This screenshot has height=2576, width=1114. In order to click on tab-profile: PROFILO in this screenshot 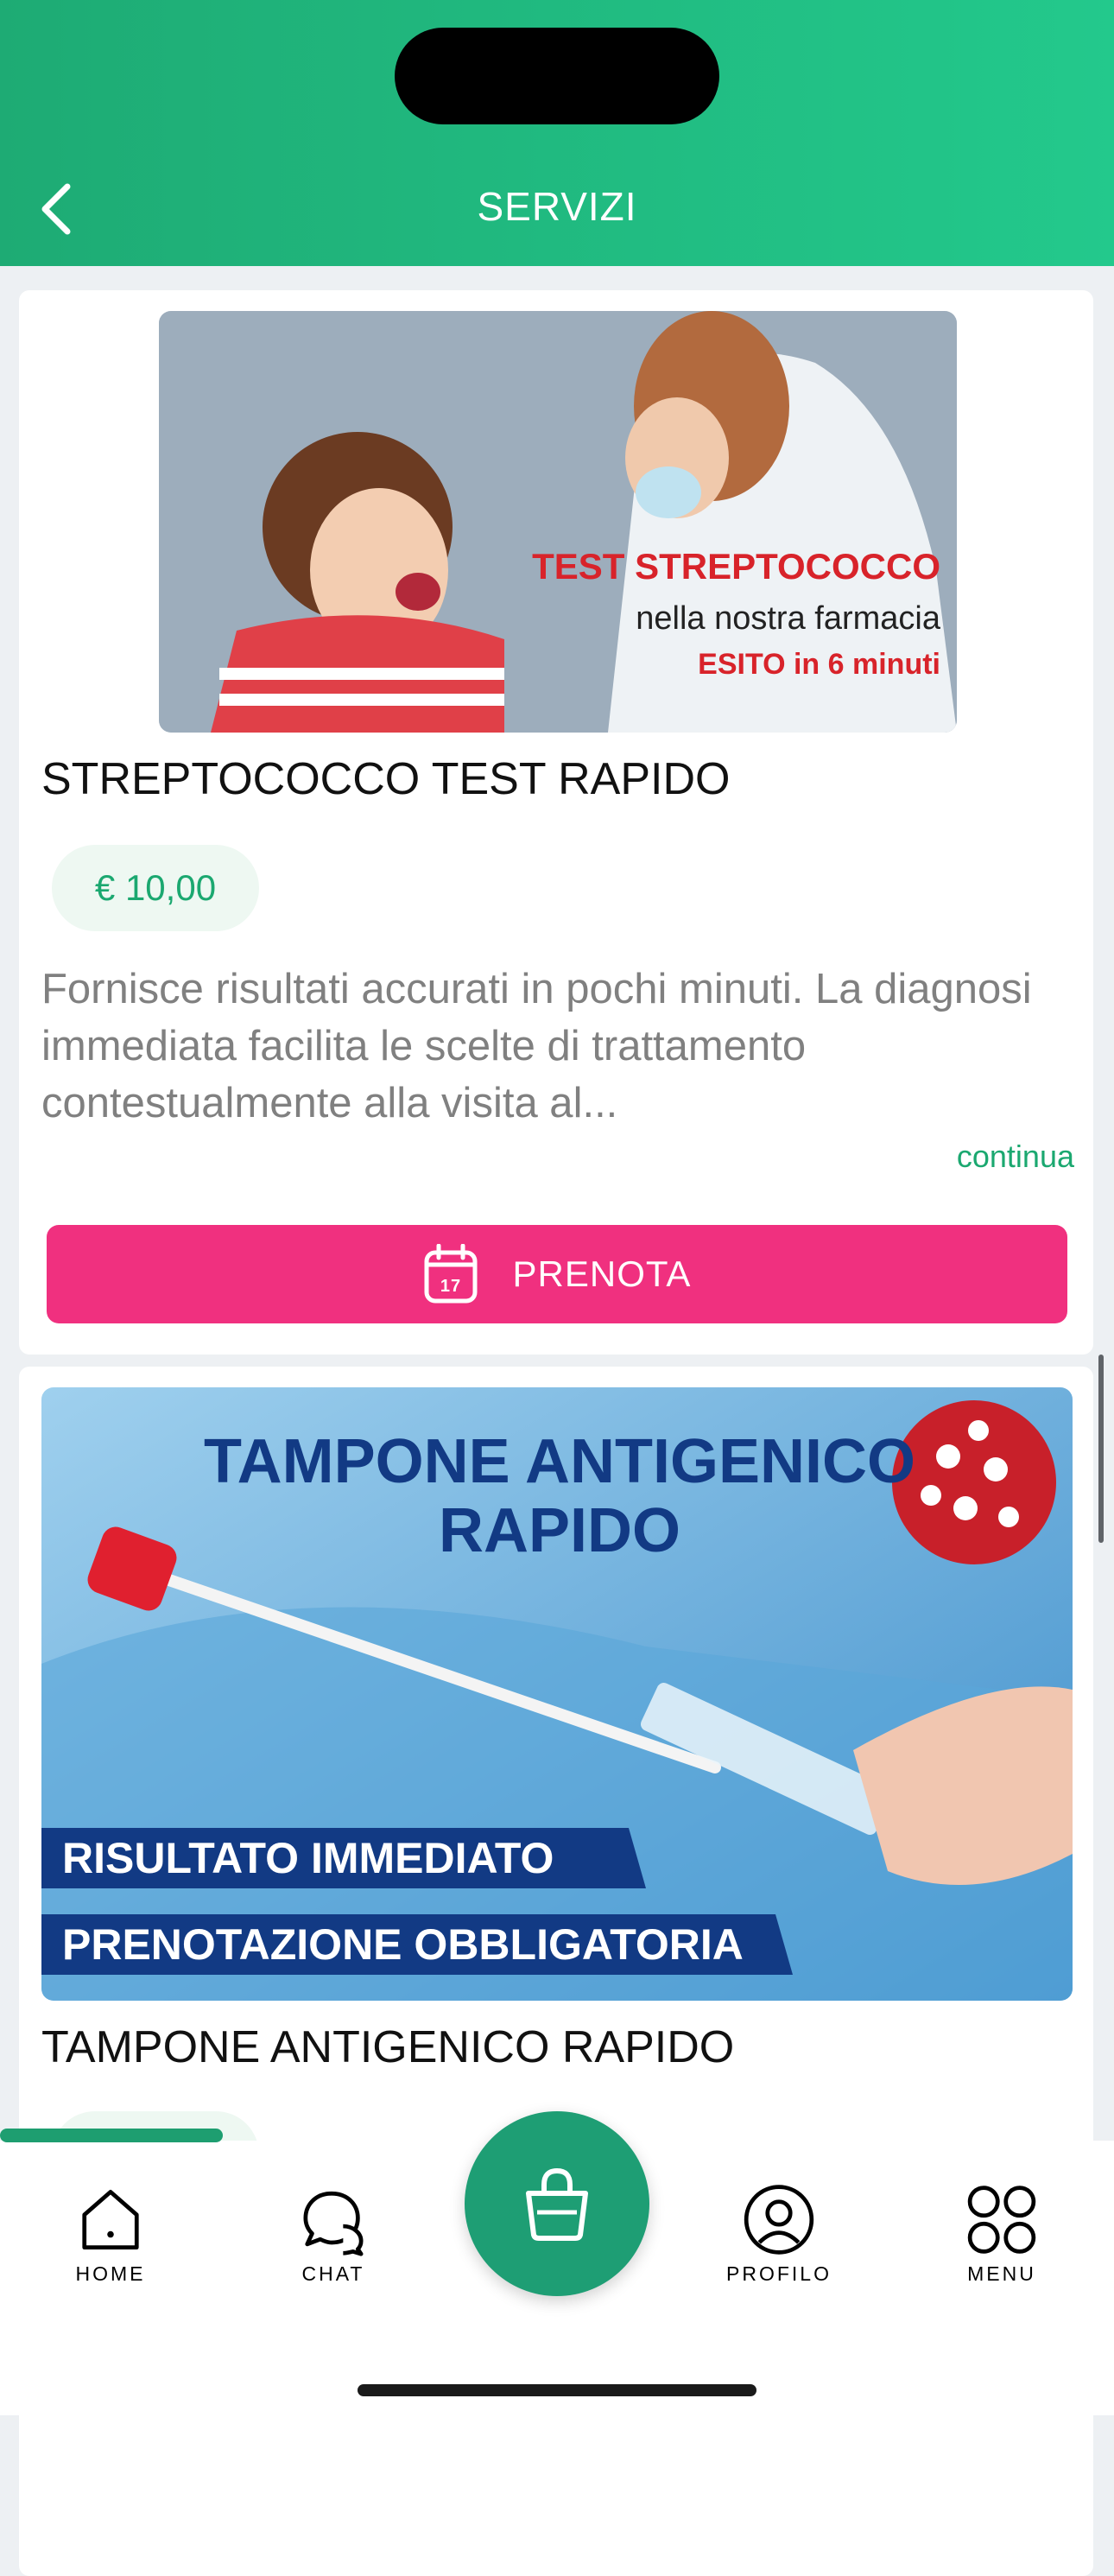, I will do `click(779, 2234)`.